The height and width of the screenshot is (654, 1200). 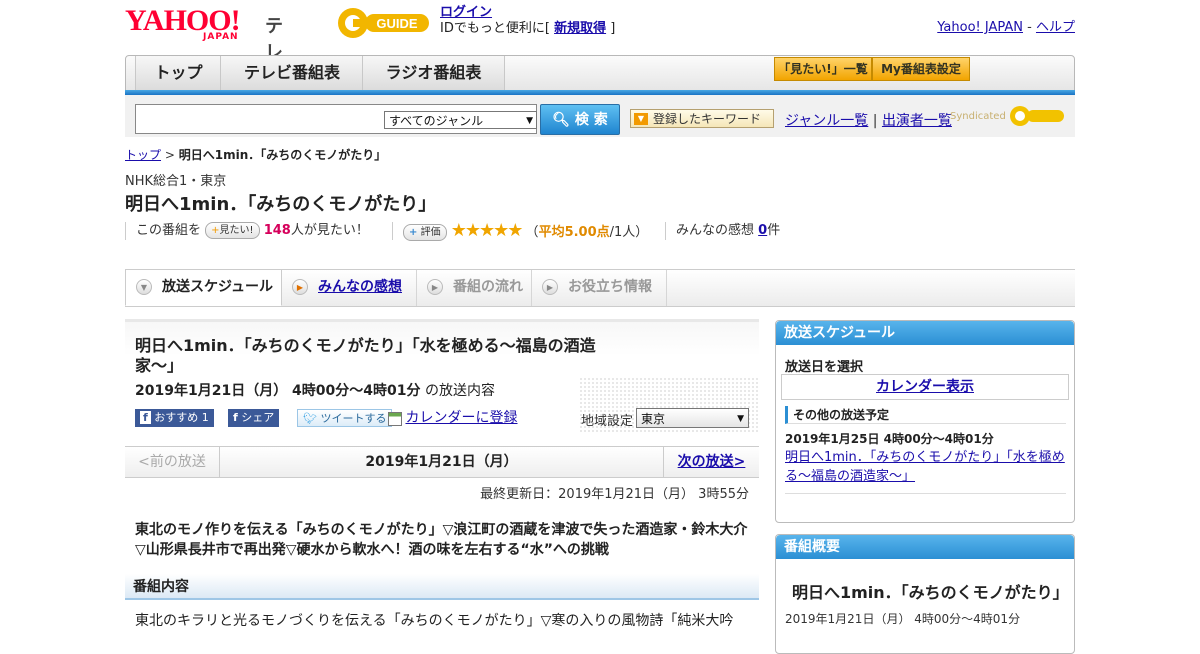 I want to click on breadcrumb: トップ > 明日へ1min．「みちのくモノがたり」, so click(x=255, y=154).